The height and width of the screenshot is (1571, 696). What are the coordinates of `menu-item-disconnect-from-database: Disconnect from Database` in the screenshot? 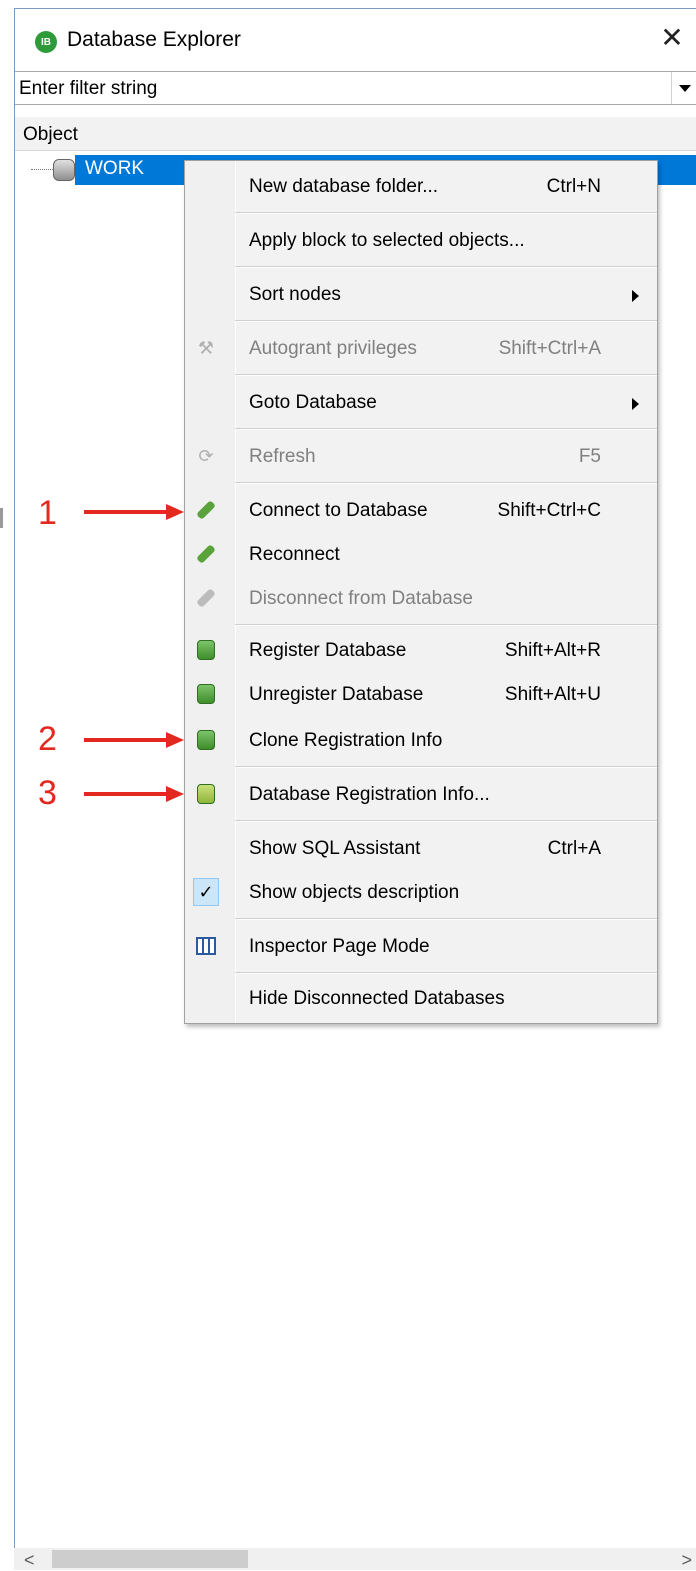 It's located at (421, 599).